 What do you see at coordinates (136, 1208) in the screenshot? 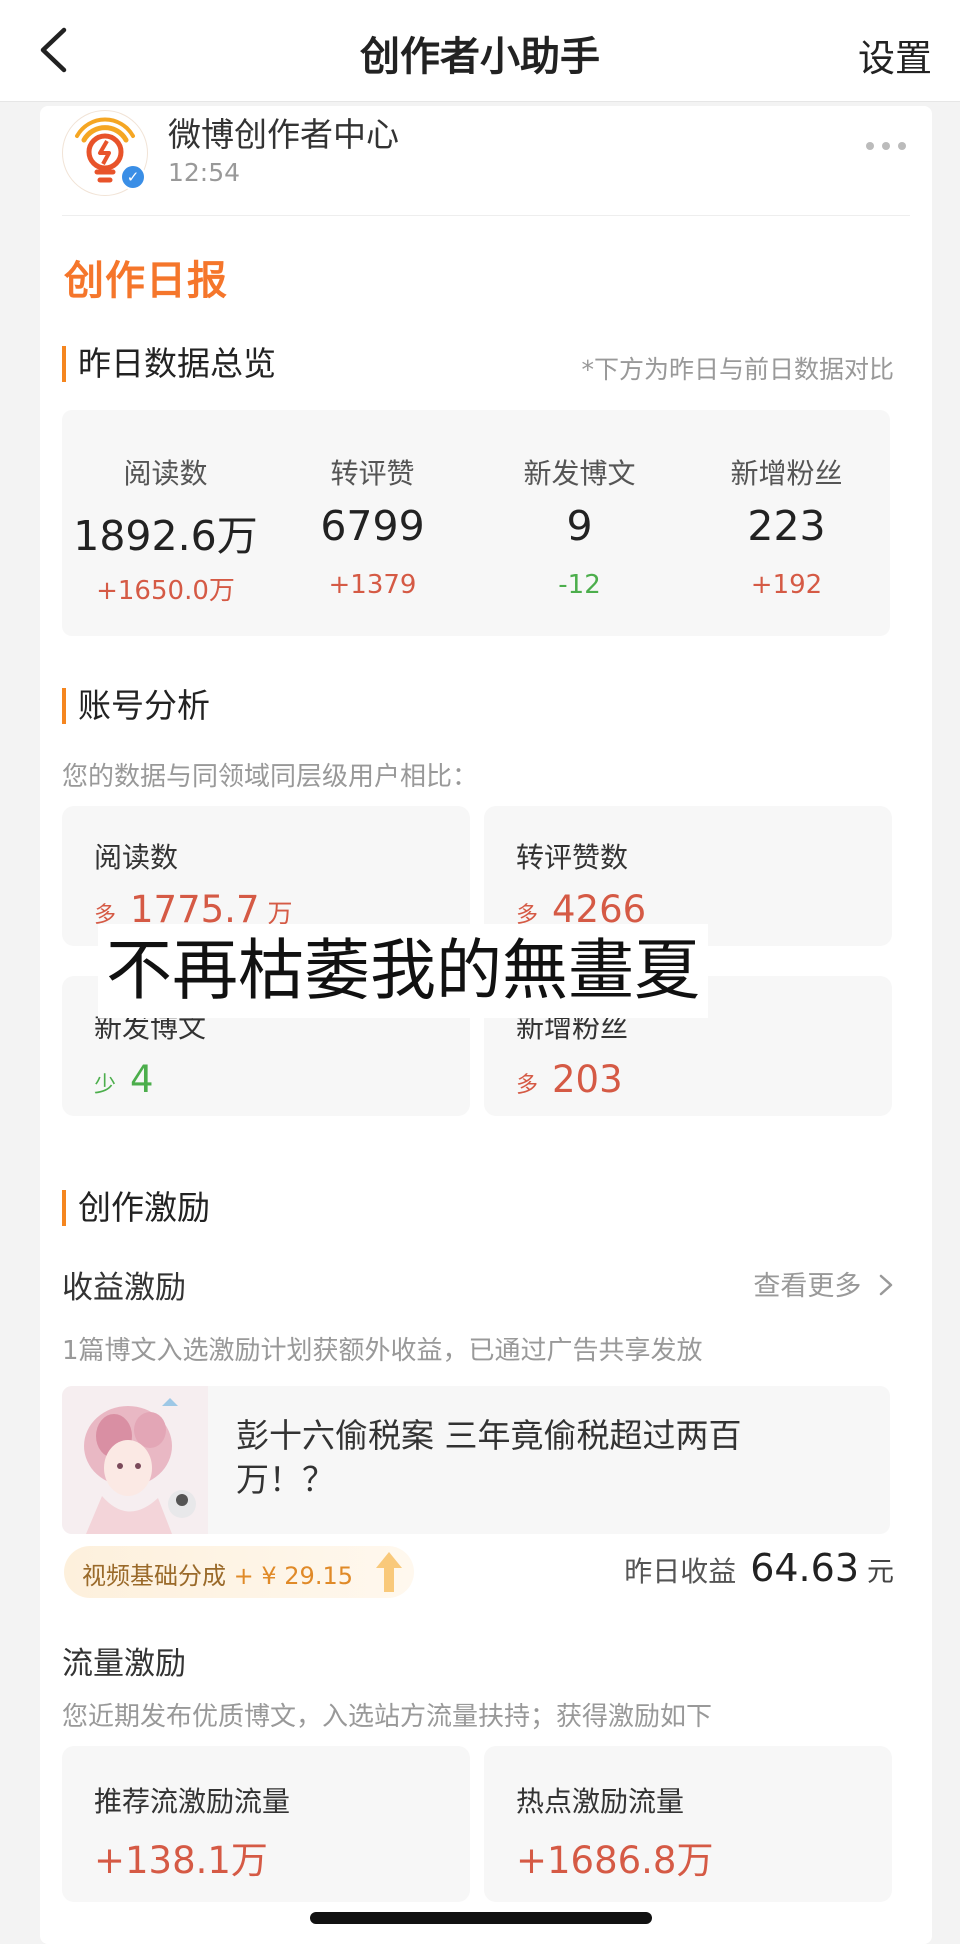
I see `incentive-title: 创作激励` at bounding box center [136, 1208].